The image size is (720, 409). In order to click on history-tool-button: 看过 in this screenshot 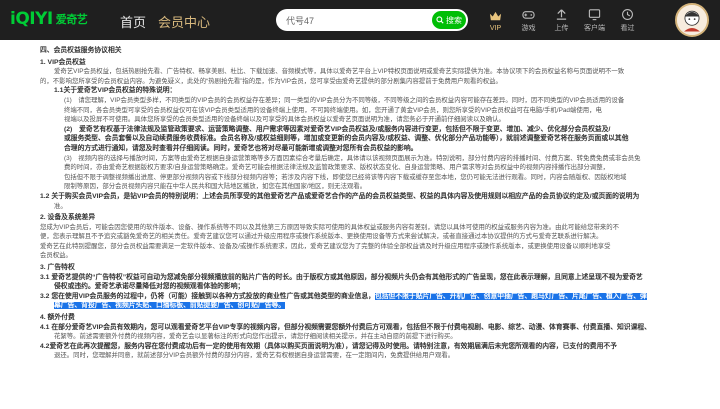, I will do `click(627, 20)`.